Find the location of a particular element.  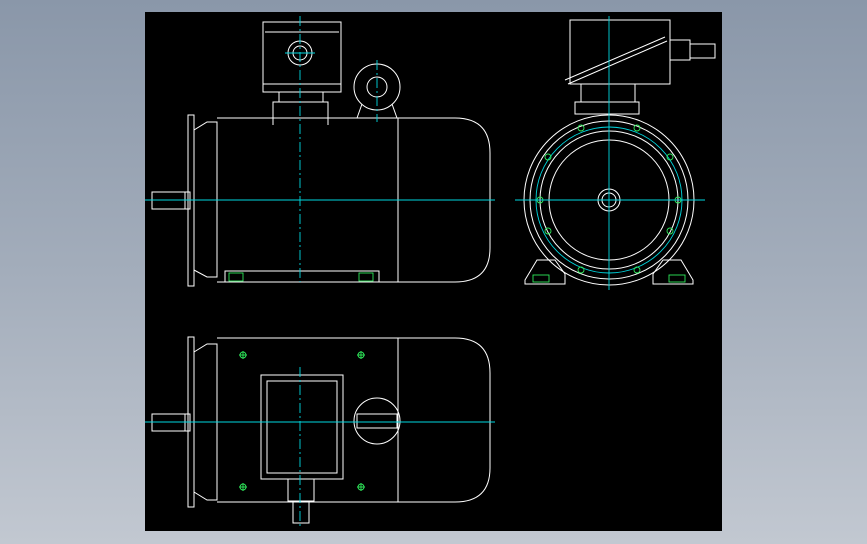

foot-left is located at coordinates (545, 272).